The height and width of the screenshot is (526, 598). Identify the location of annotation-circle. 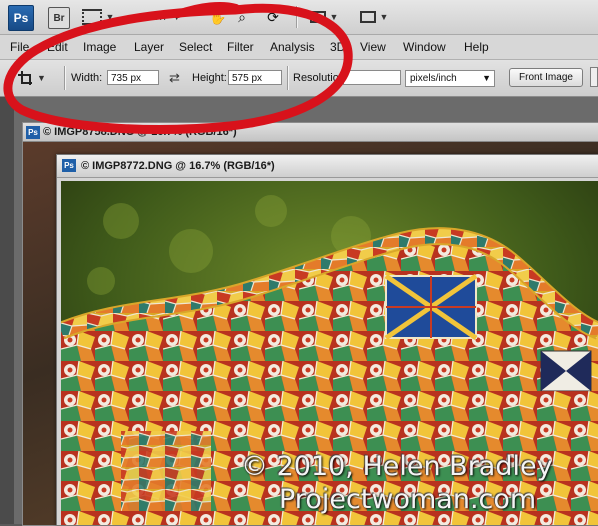
(178, 68).